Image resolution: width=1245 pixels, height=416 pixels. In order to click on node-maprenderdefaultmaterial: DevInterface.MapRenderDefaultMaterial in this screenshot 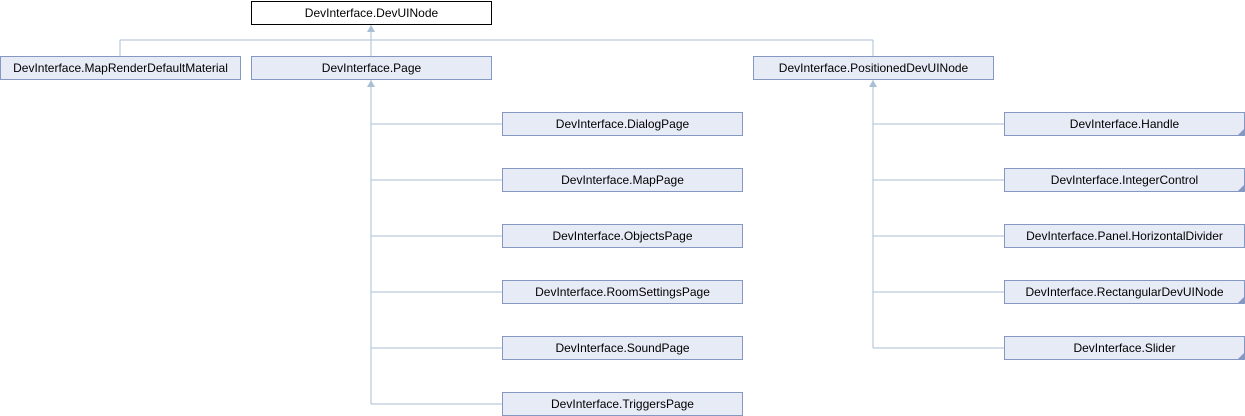, I will do `click(120, 68)`.